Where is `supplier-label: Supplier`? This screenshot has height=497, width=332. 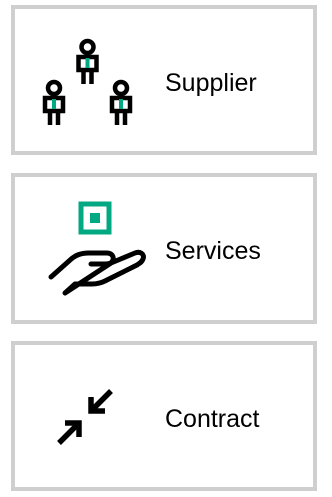 supplier-label: Supplier is located at coordinates (211, 83).